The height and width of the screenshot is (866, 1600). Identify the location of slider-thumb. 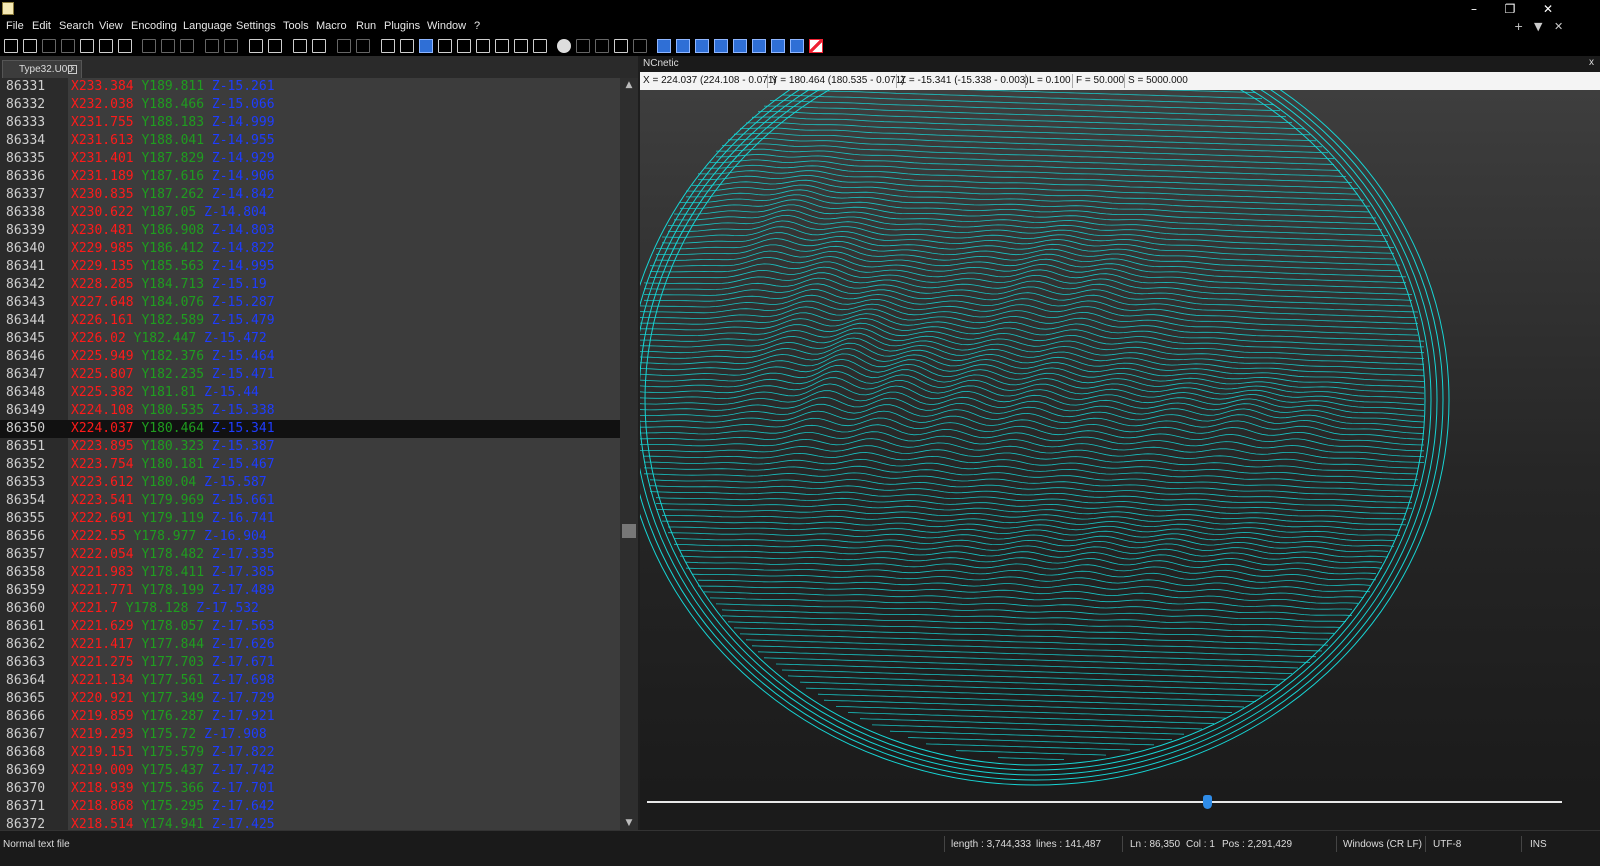
(1207, 802).